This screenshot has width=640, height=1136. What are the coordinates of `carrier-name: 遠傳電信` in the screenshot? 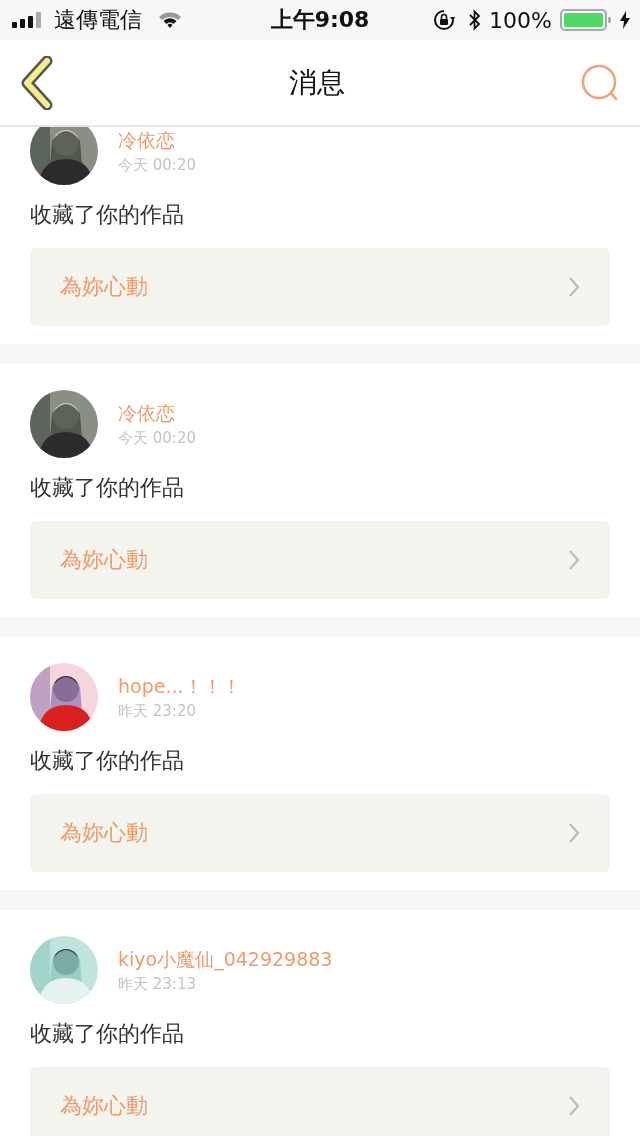 It's located at (98, 20).